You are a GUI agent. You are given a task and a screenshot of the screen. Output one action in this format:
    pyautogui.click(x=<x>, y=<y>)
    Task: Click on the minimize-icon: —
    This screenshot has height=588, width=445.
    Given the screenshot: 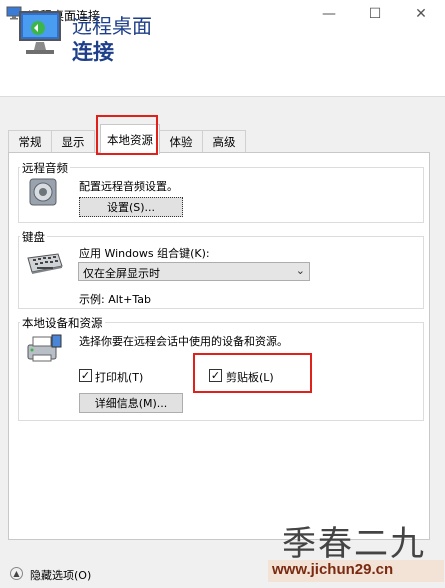 What is the action you would take?
    pyautogui.click(x=329, y=14)
    